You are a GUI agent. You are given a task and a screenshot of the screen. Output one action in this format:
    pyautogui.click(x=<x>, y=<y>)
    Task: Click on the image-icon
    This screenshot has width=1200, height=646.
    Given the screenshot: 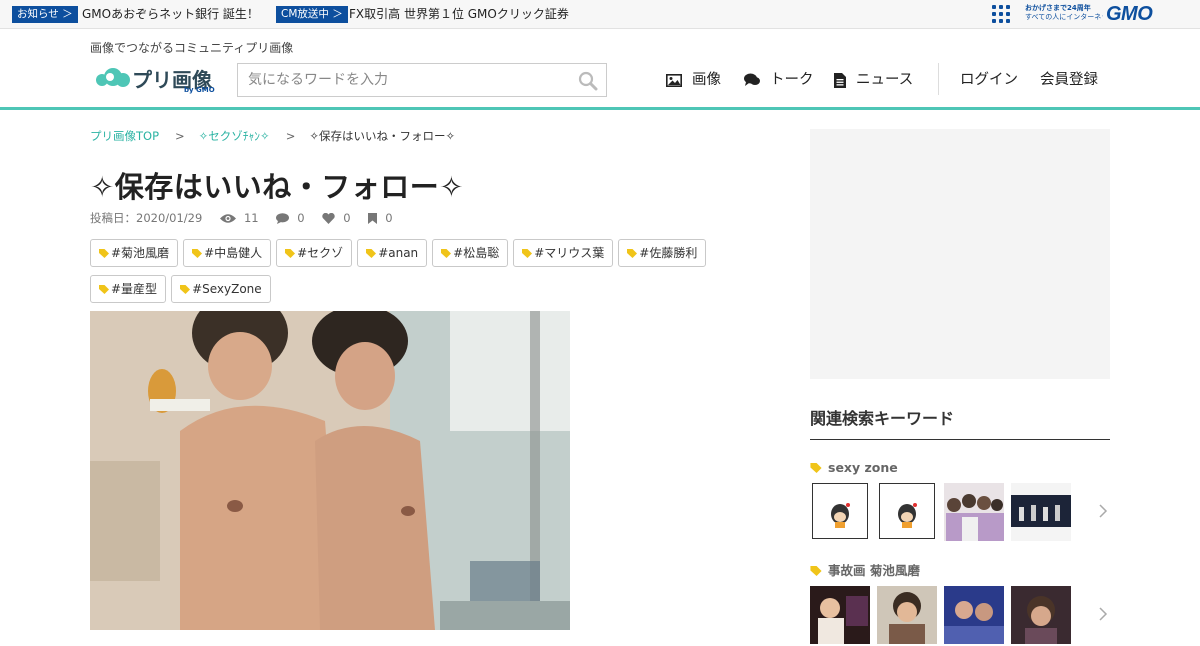 What is the action you would take?
    pyautogui.click(x=674, y=80)
    